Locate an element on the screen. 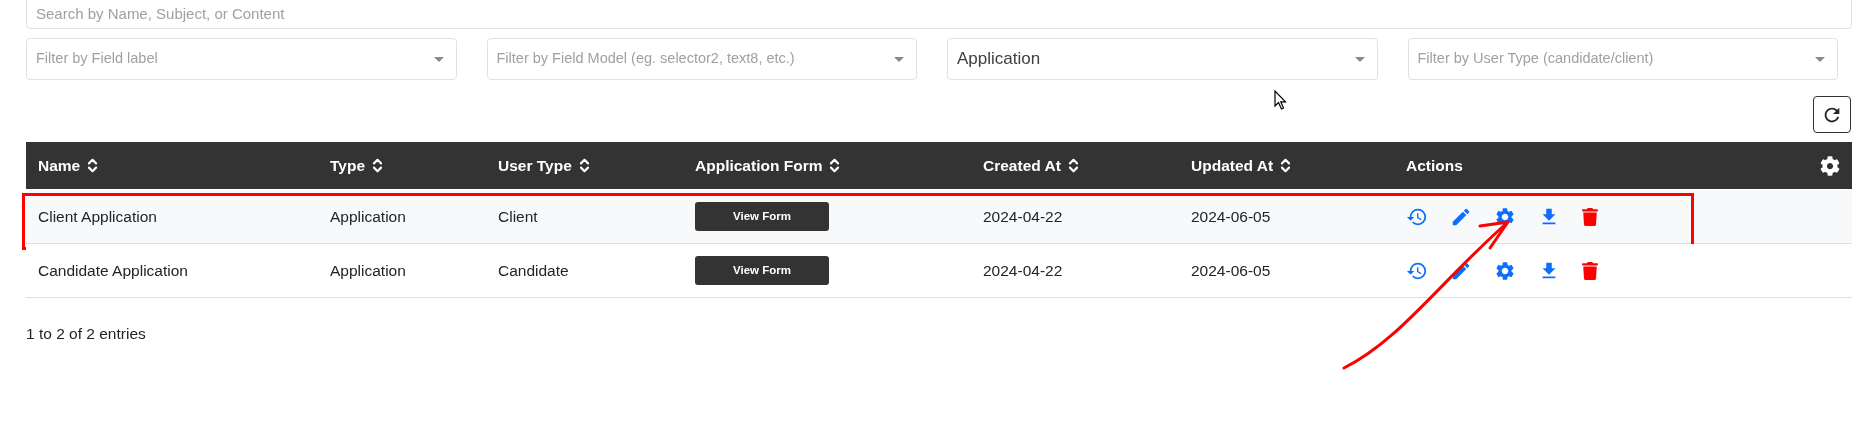 The width and height of the screenshot is (1864, 424). column-header: User Type is located at coordinates (535, 165).